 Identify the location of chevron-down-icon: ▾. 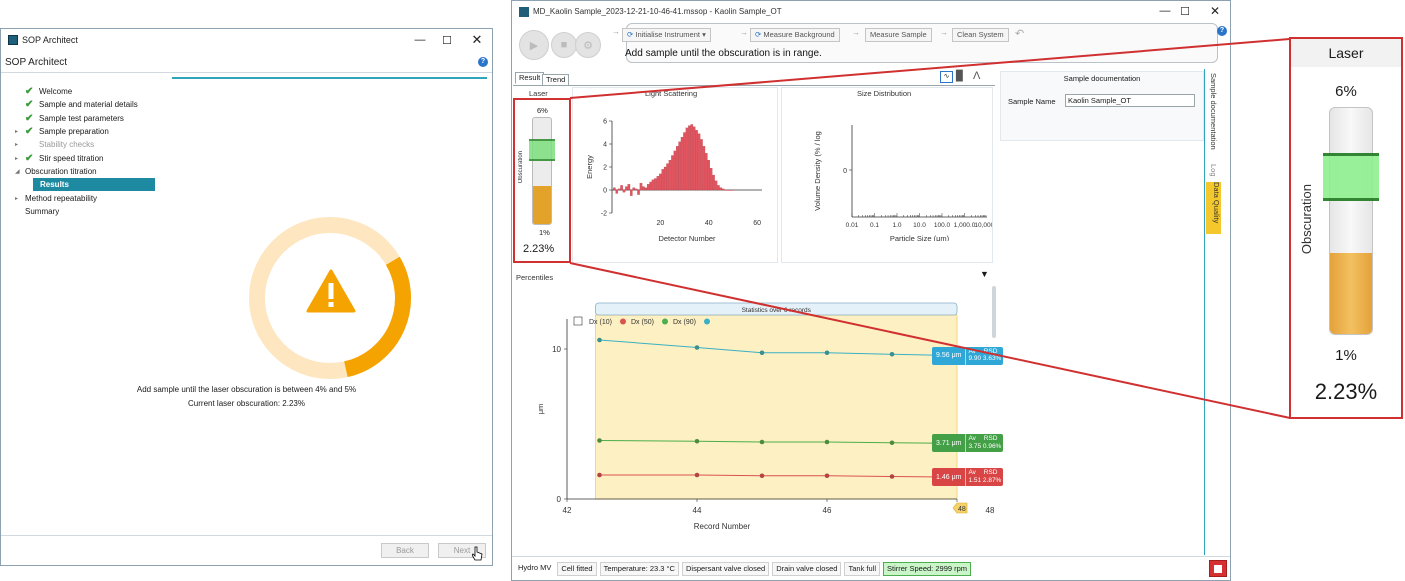
(703, 34).